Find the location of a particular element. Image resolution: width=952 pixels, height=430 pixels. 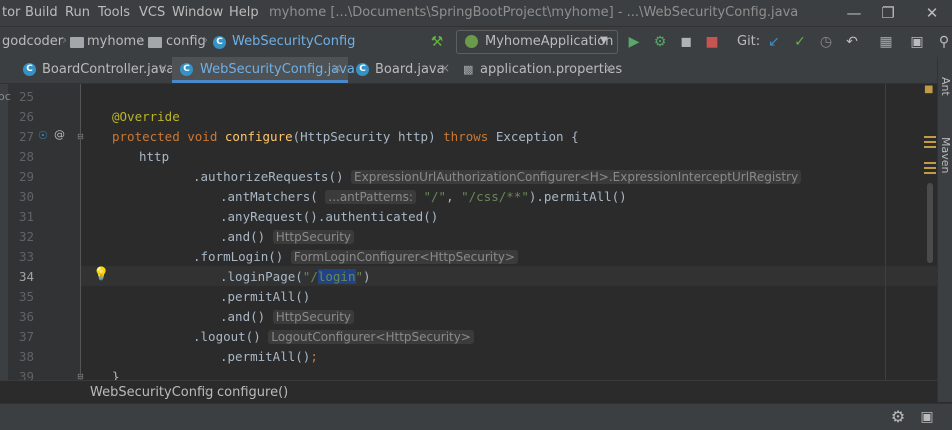

caret-row-highlight is located at coordinates (509, 276).